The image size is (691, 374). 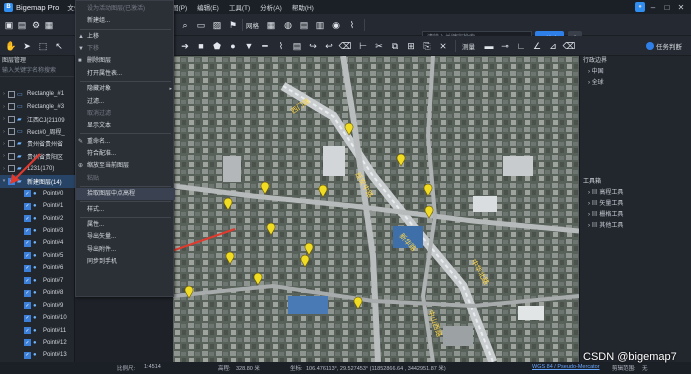 What do you see at coordinates (379, 46) in the screenshot?
I see `scissors-icon: ✂` at bounding box center [379, 46].